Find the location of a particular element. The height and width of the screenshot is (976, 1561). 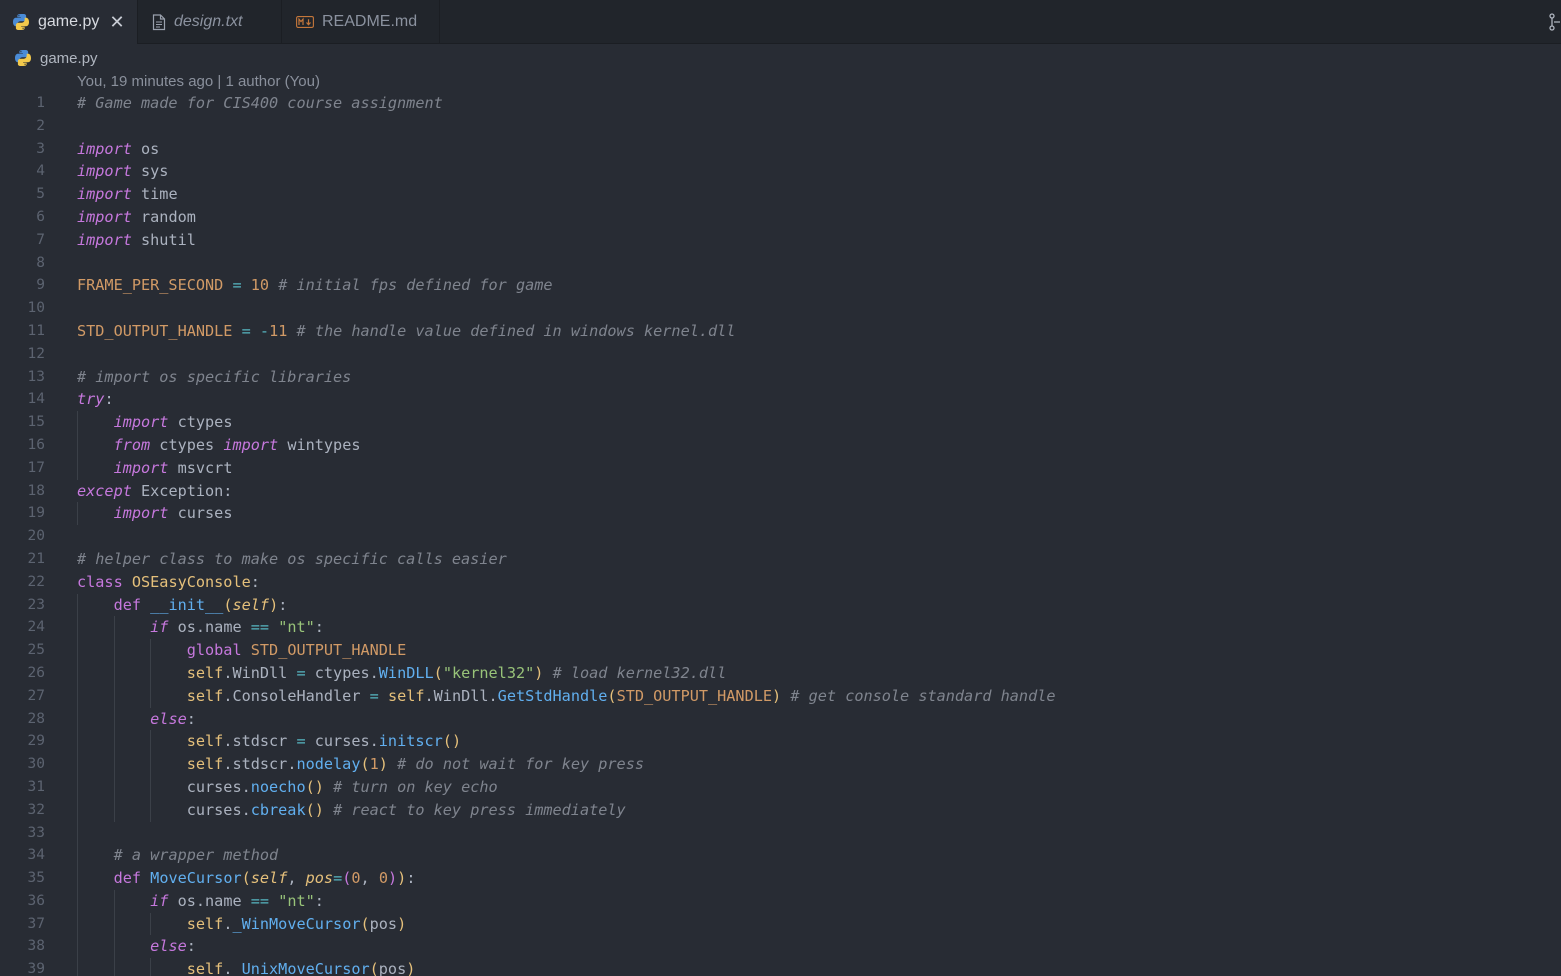

code-line: 3 import os is located at coordinates (780, 149).